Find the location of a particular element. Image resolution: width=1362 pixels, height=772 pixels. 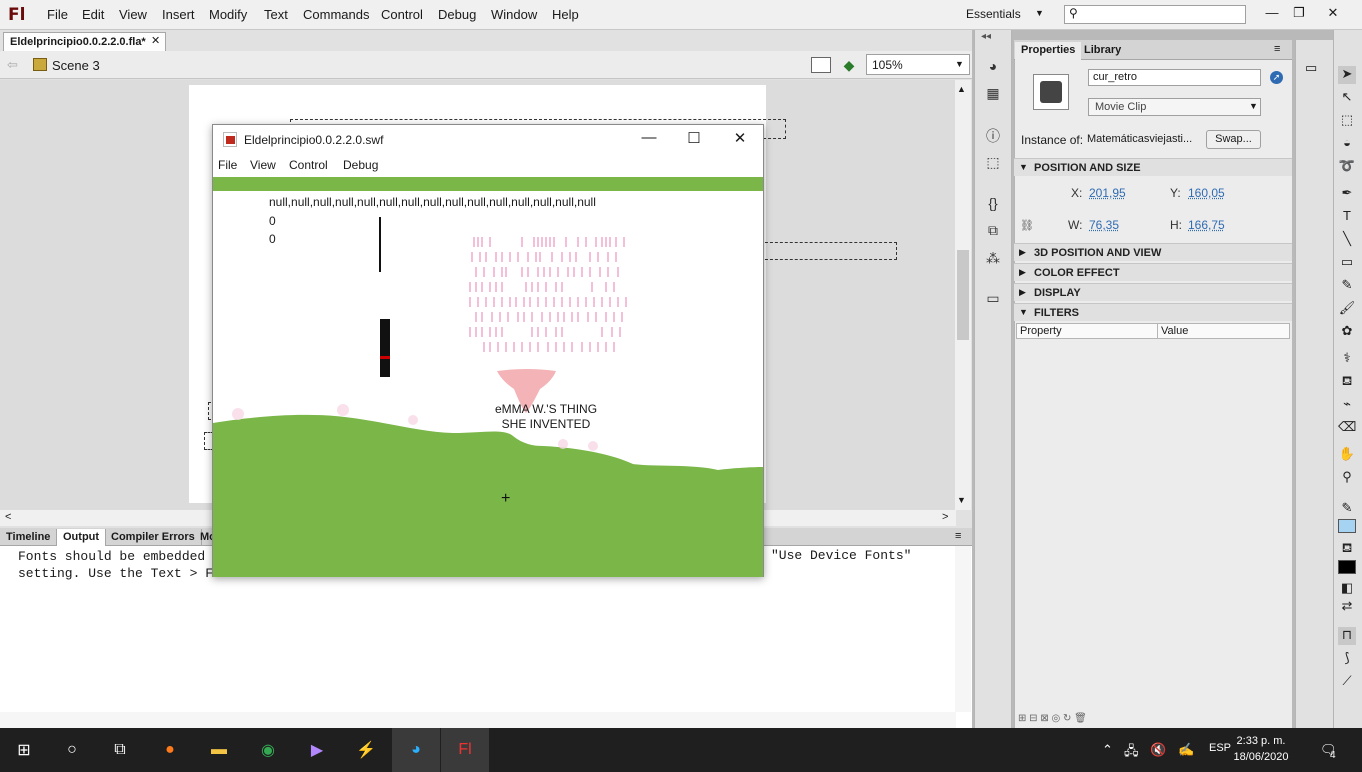

subselection-tool-icon: ↖ is located at coordinates (1347, 98).